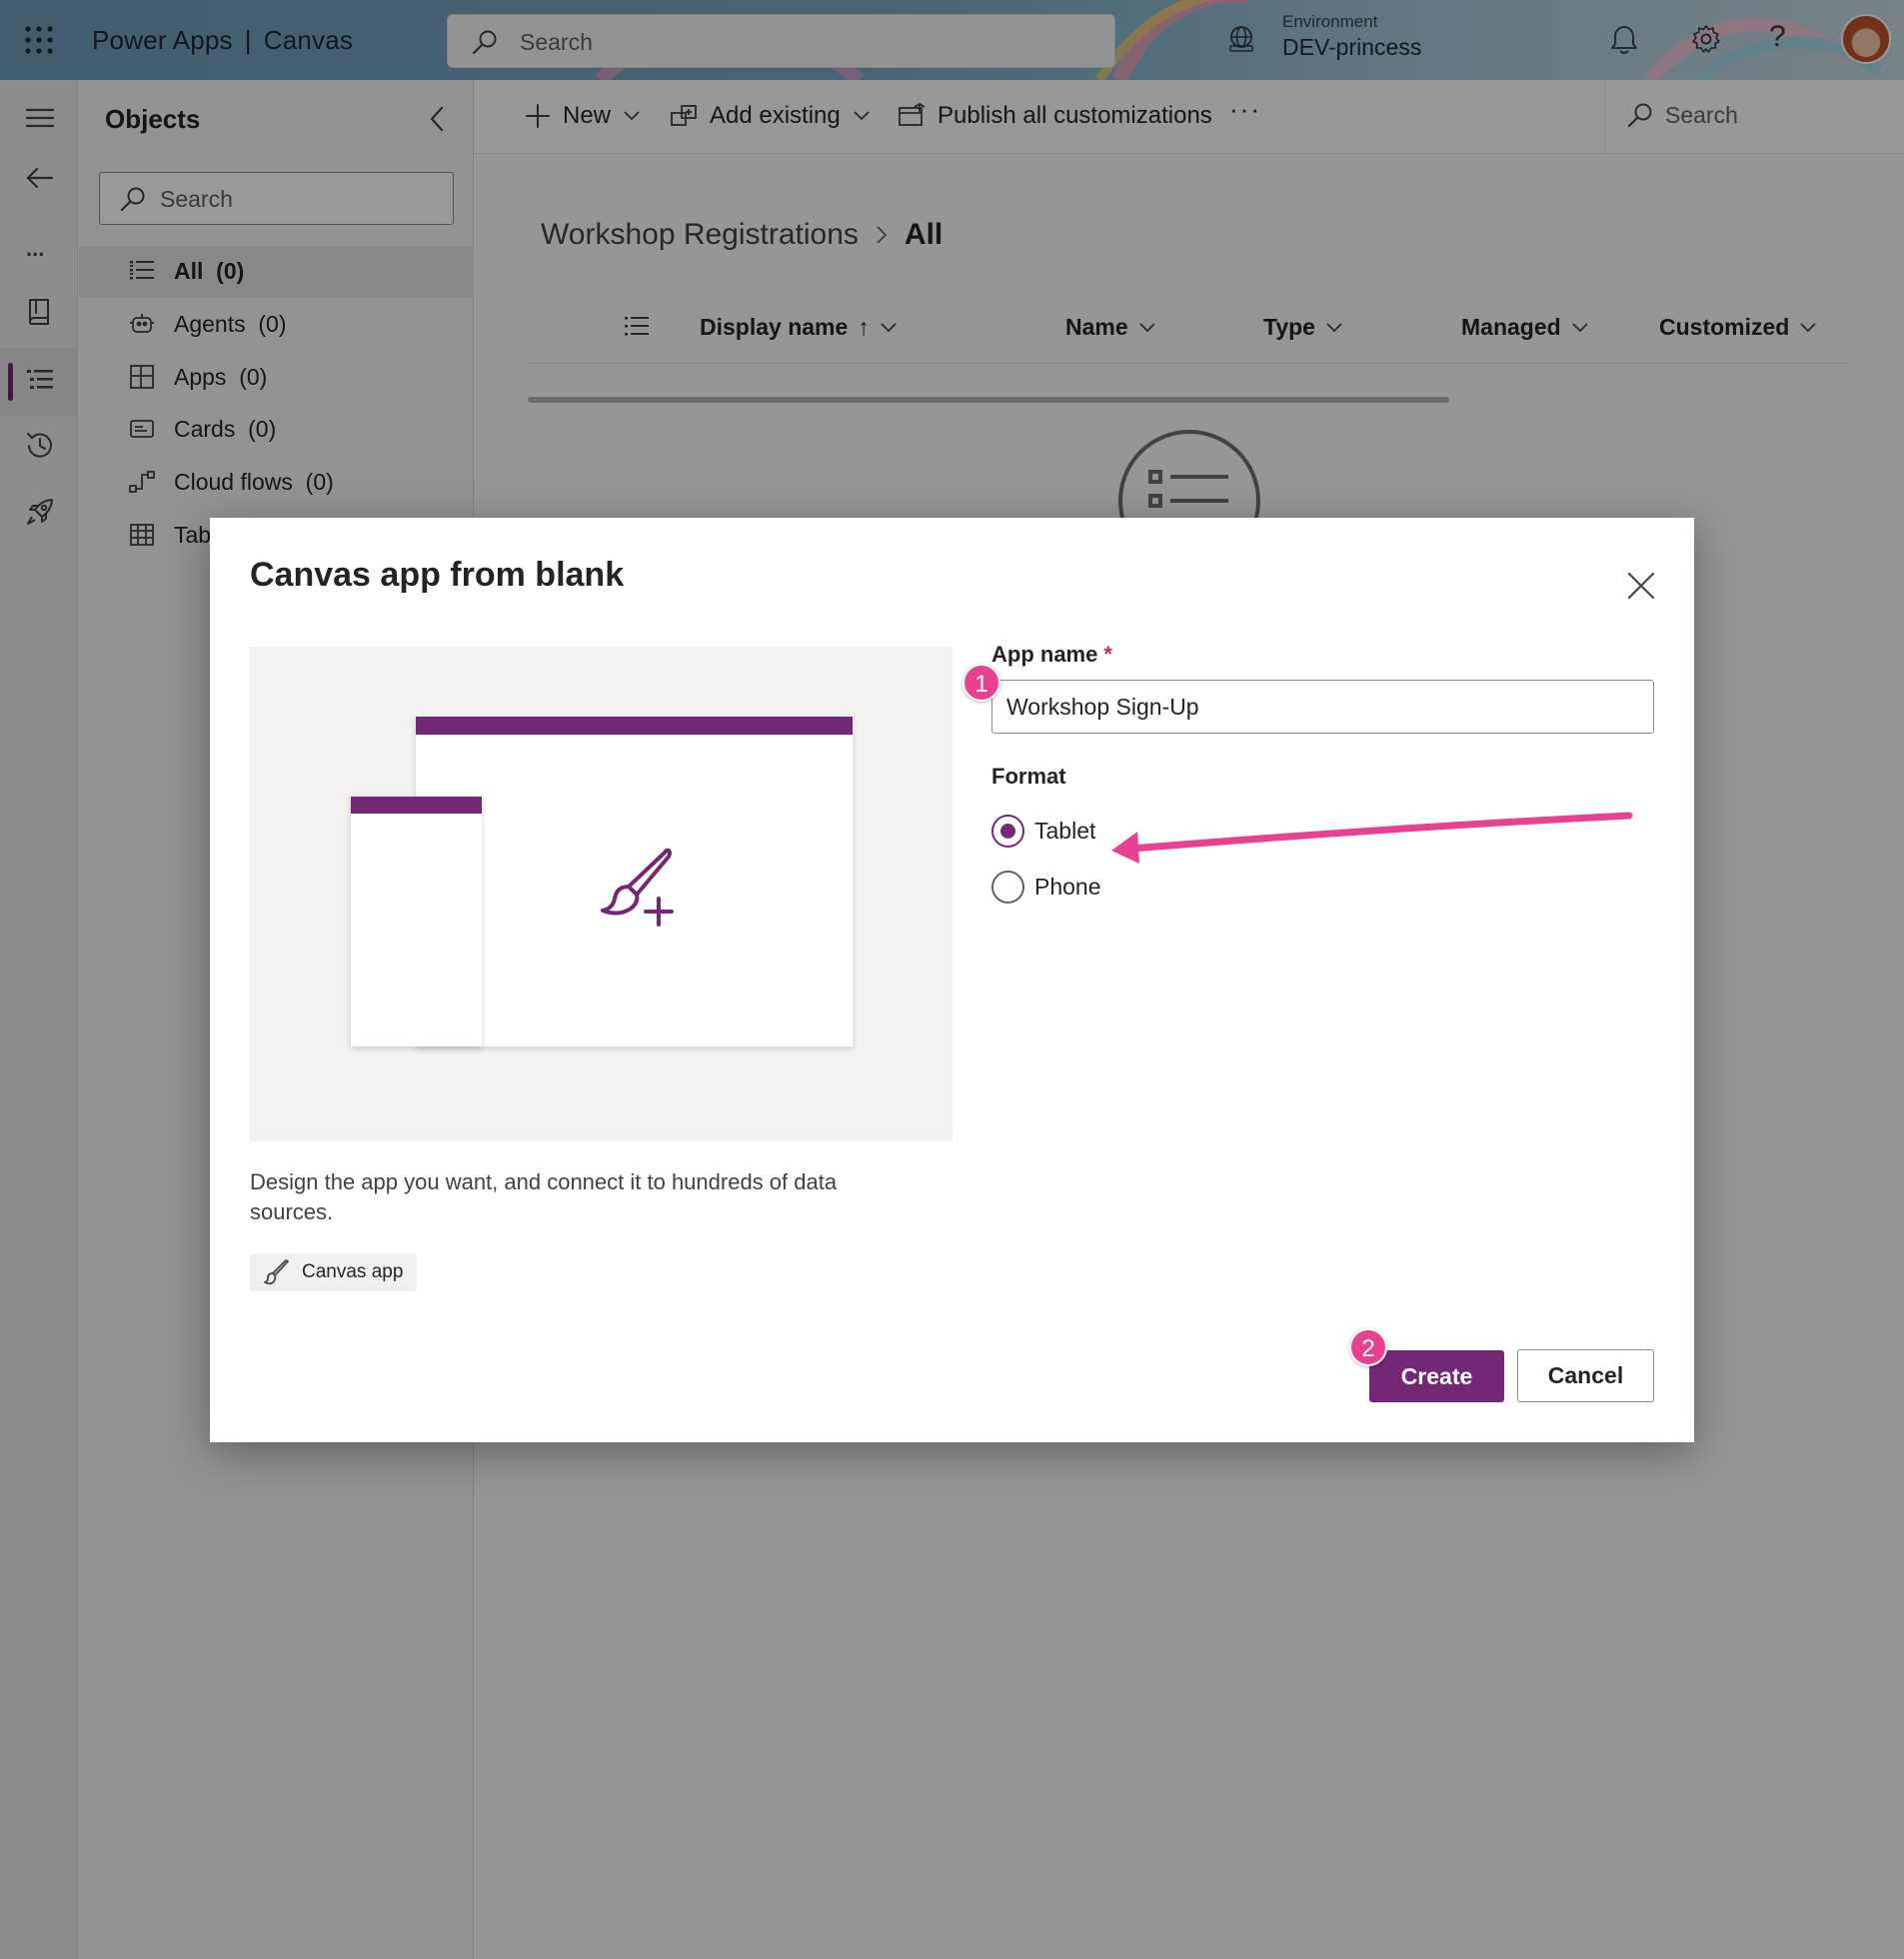  What do you see at coordinates (1007, 831) in the screenshot?
I see `radio-tablet` at bounding box center [1007, 831].